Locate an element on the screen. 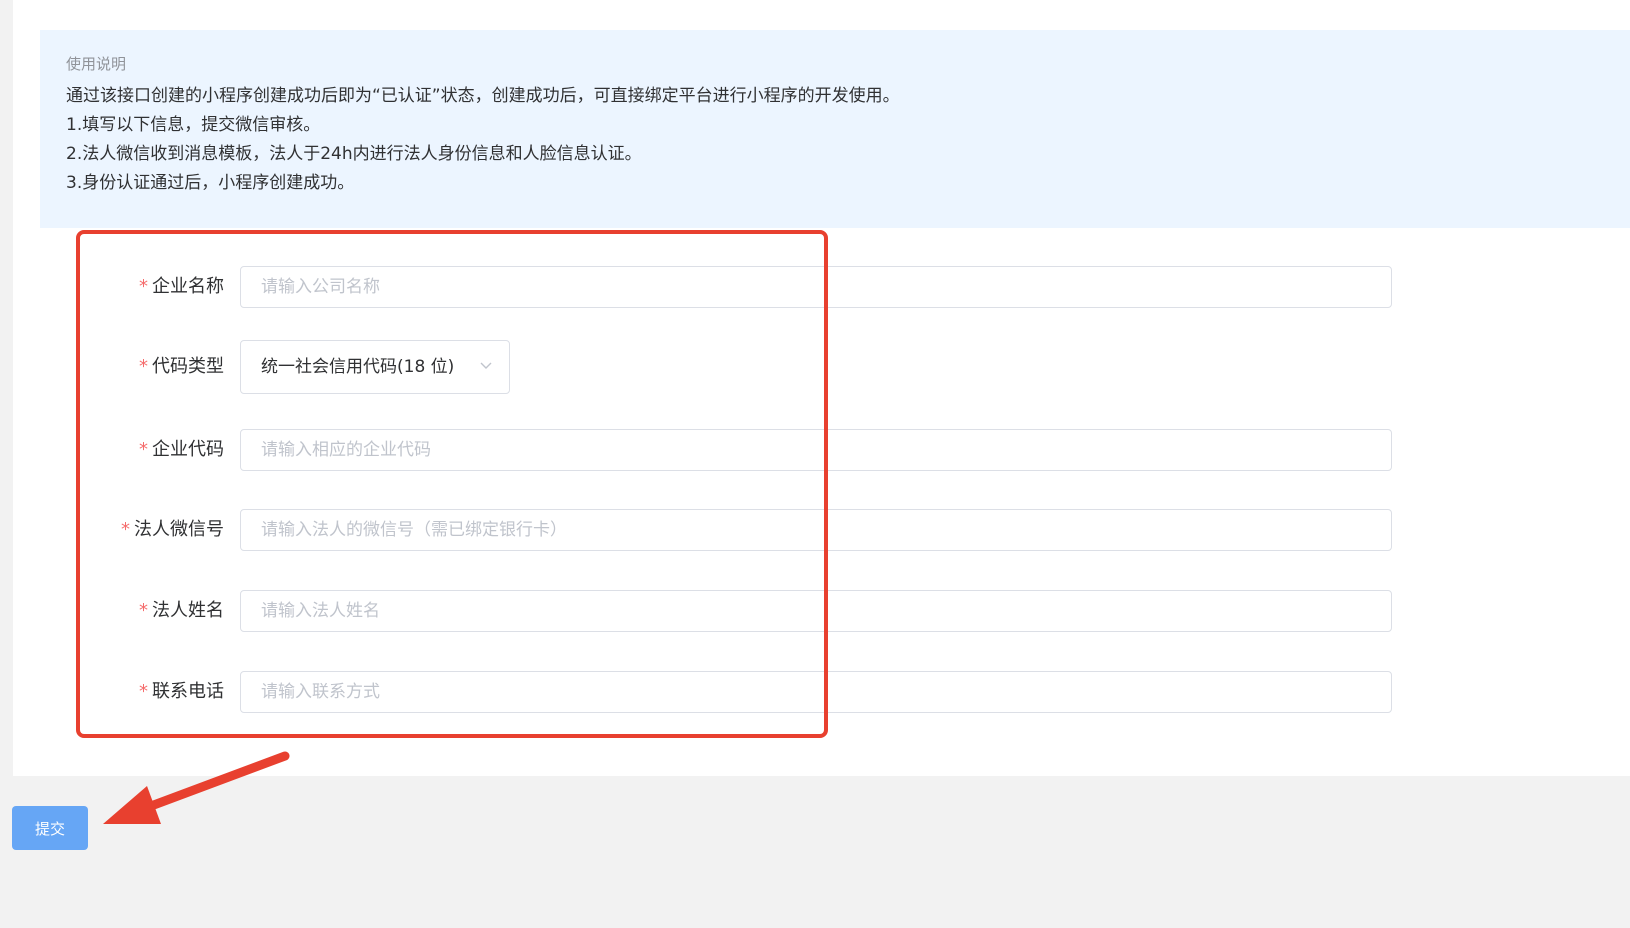 This screenshot has height=928, width=1630. legal-name-input is located at coordinates (816, 611).